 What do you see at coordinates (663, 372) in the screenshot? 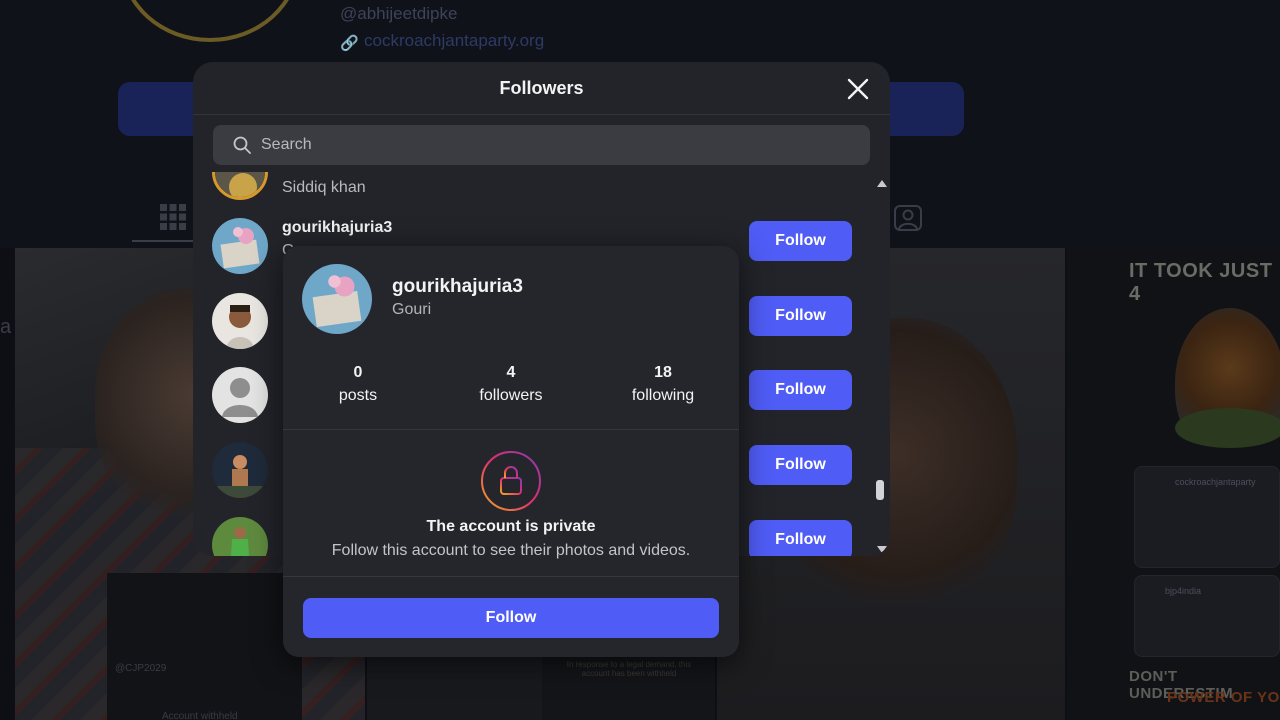
I see `stat-value: 18` at bounding box center [663, 372].